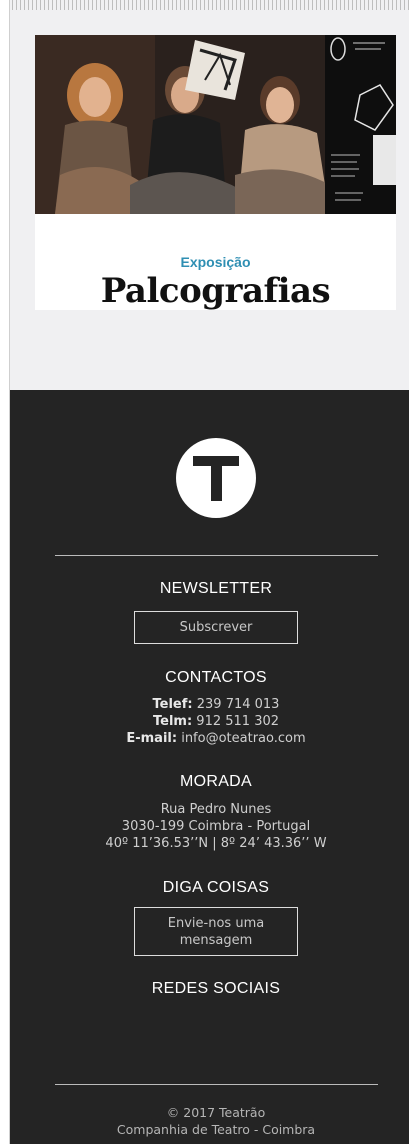 The width and height of the screenshot is (412, 1144). I want to click on phone-line: Telef: 239 714 013, so click(211, 705).